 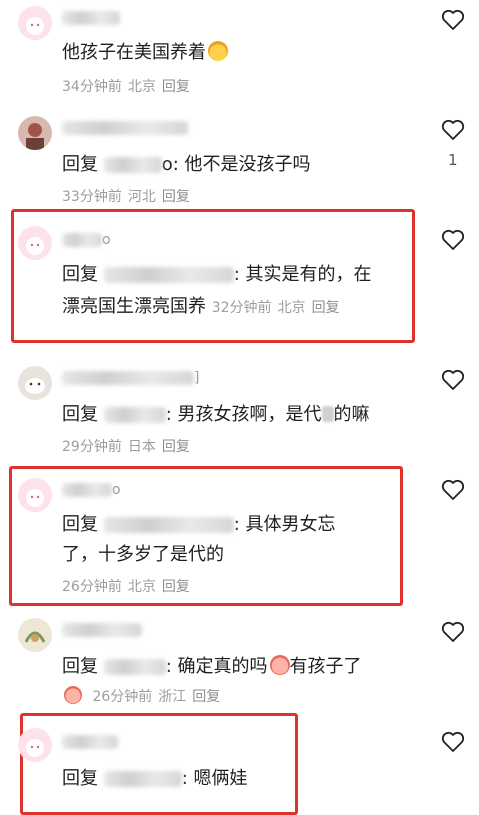 I want to click on comment-text: 回复 : 嗯俩娃, so click(x=155, y=778).